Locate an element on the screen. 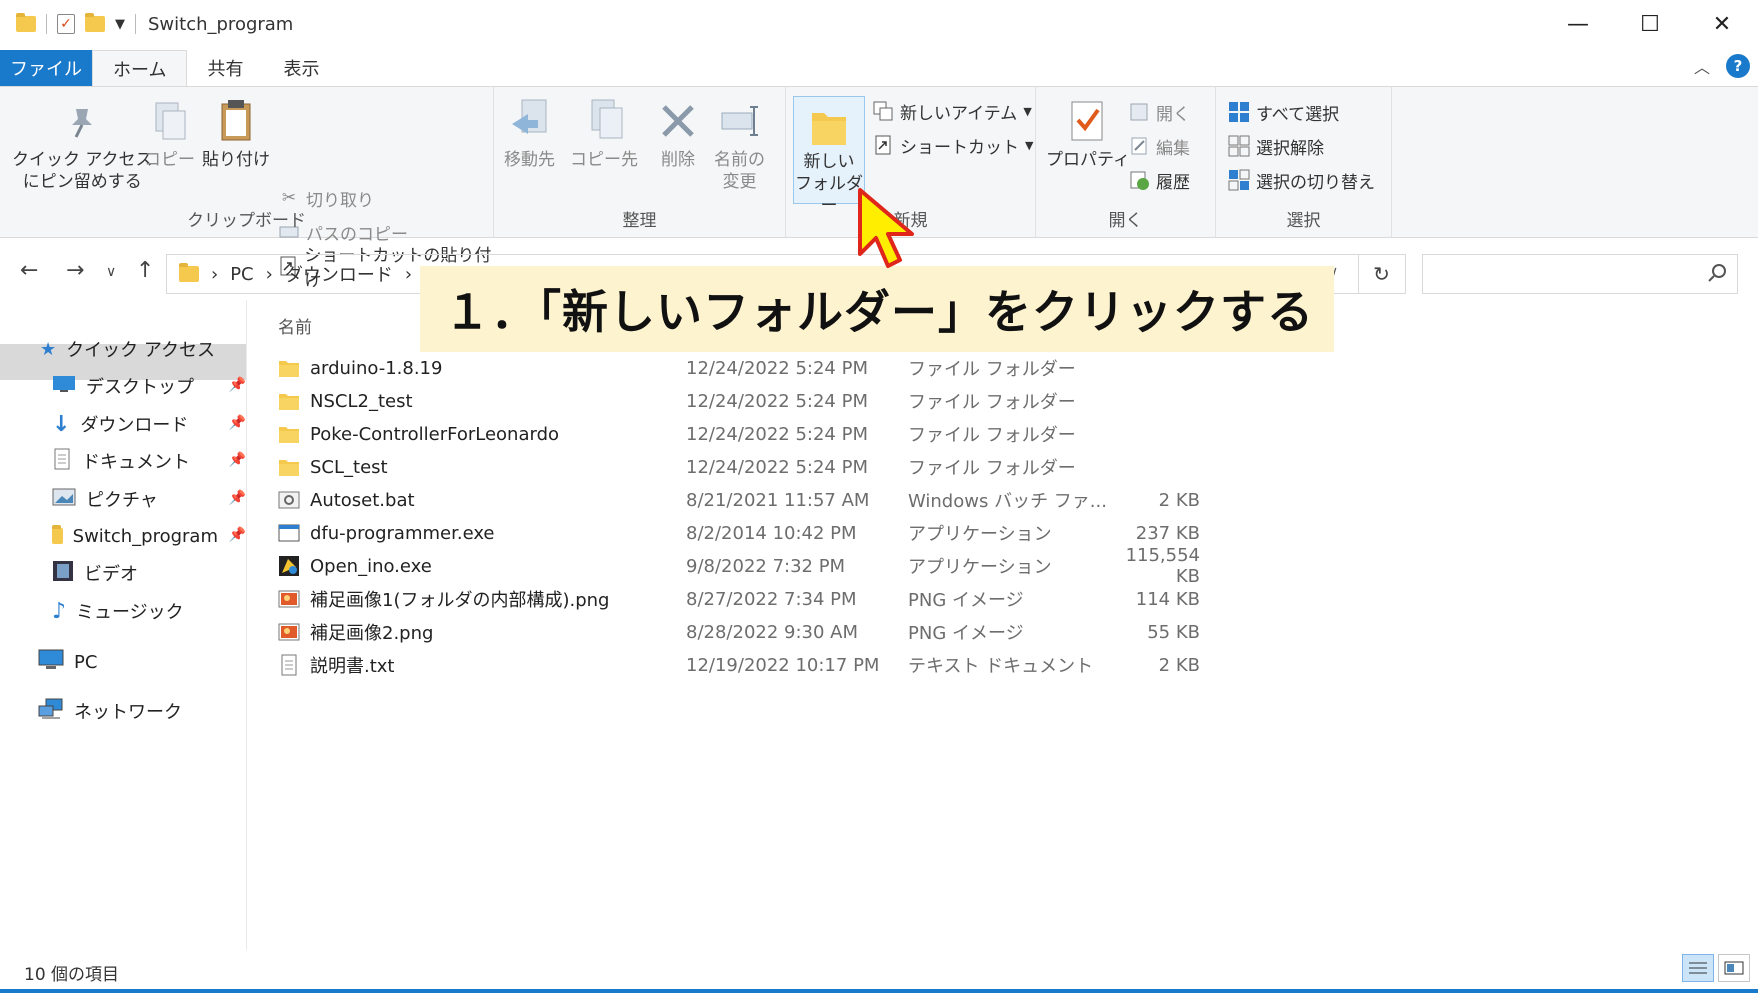  customize-toolbar-icon: ▼ is located at coordinates (120, 24).